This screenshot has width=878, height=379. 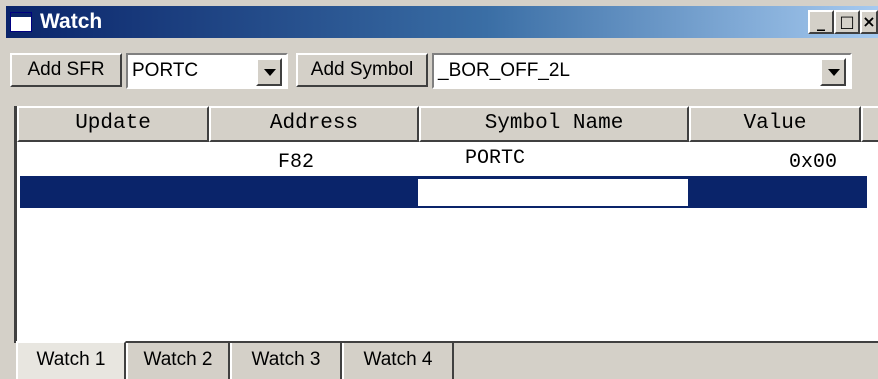 I want to click on column-header-address: Address, so click(x=314, y=124).